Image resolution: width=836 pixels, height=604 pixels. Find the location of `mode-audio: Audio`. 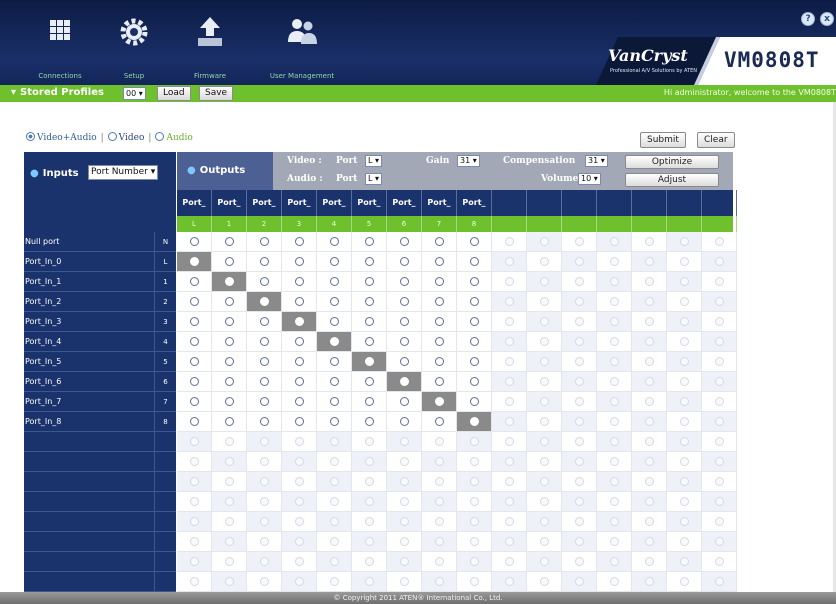

mode-audio: Audio is located at coordinates (174, 137).